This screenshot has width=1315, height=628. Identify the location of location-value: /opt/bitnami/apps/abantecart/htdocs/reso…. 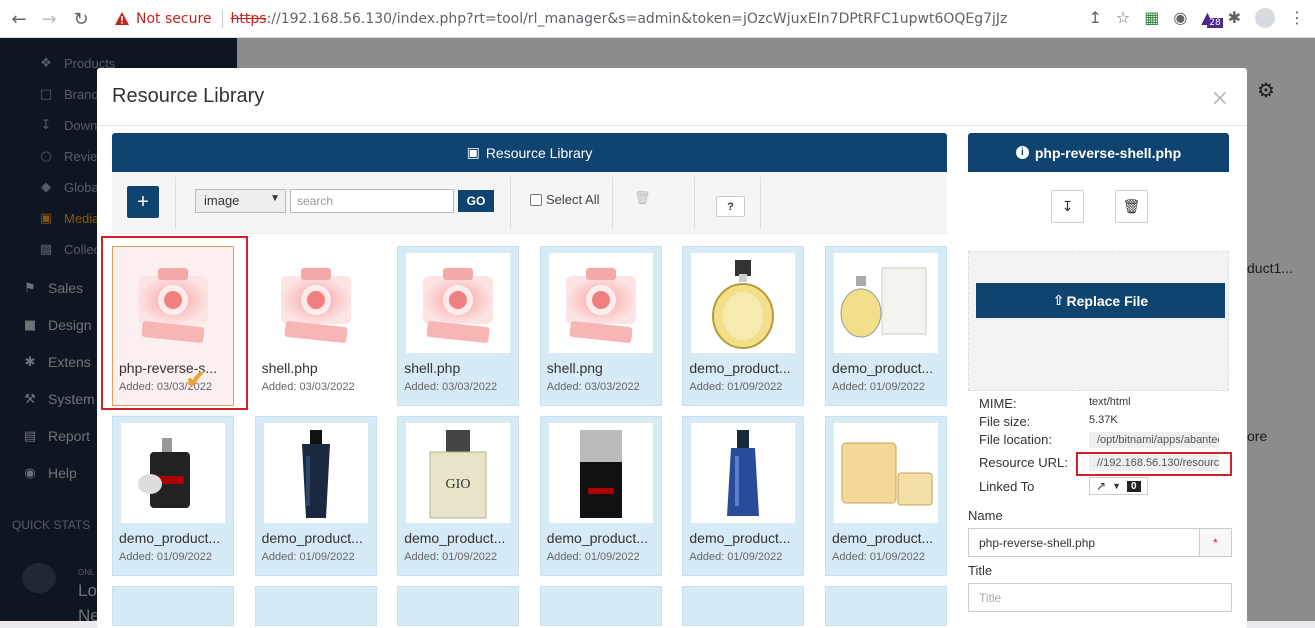
(1154, 440).